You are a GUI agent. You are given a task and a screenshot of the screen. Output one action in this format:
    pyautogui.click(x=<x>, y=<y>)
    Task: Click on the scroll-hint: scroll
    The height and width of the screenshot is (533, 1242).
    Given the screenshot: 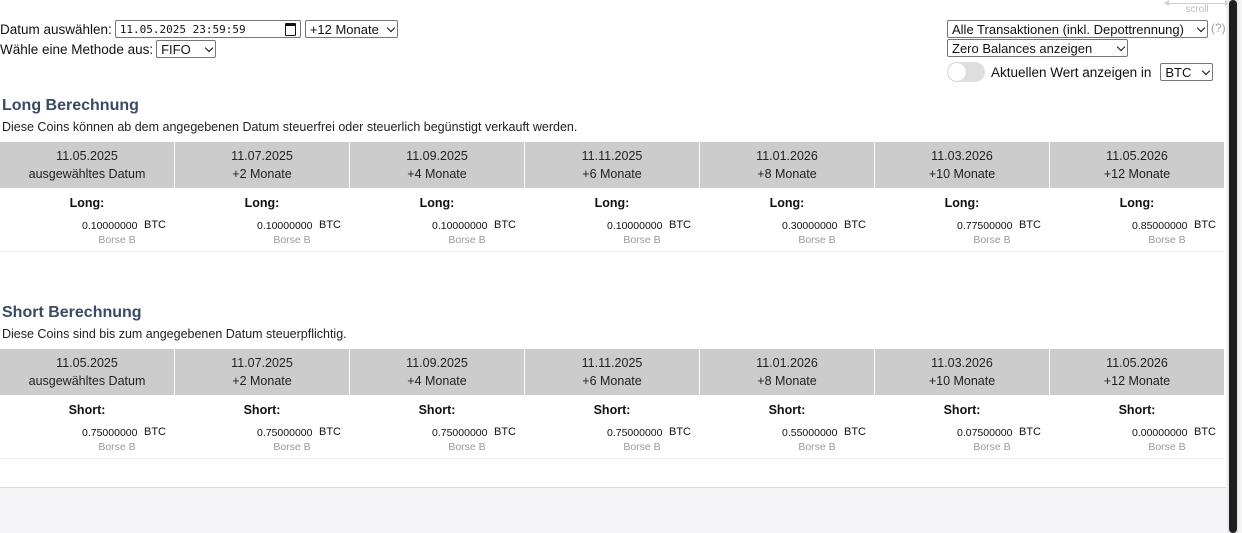 What is the action you would take?
    pyautogui.click(x=1197, y=8)
    